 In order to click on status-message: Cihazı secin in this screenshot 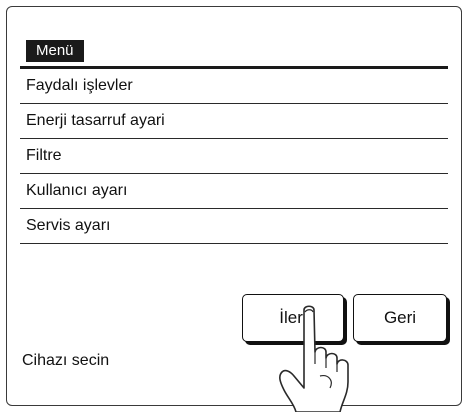, I will do `click(66, 360)`.